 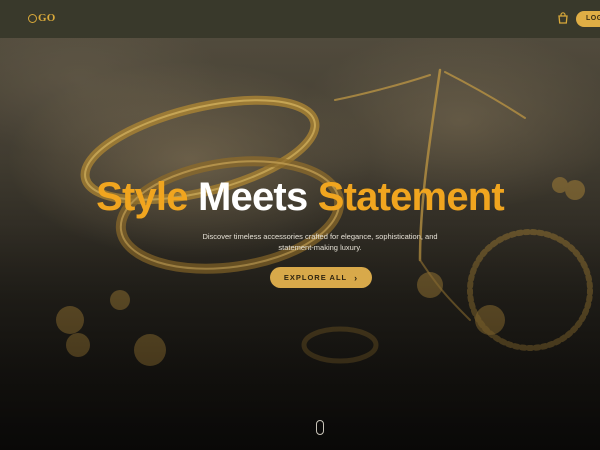 What do you see at coordinates (356, 277) in the screenshot?
I see `chevron-right-icon: ›` at bounding box center [356, 277].